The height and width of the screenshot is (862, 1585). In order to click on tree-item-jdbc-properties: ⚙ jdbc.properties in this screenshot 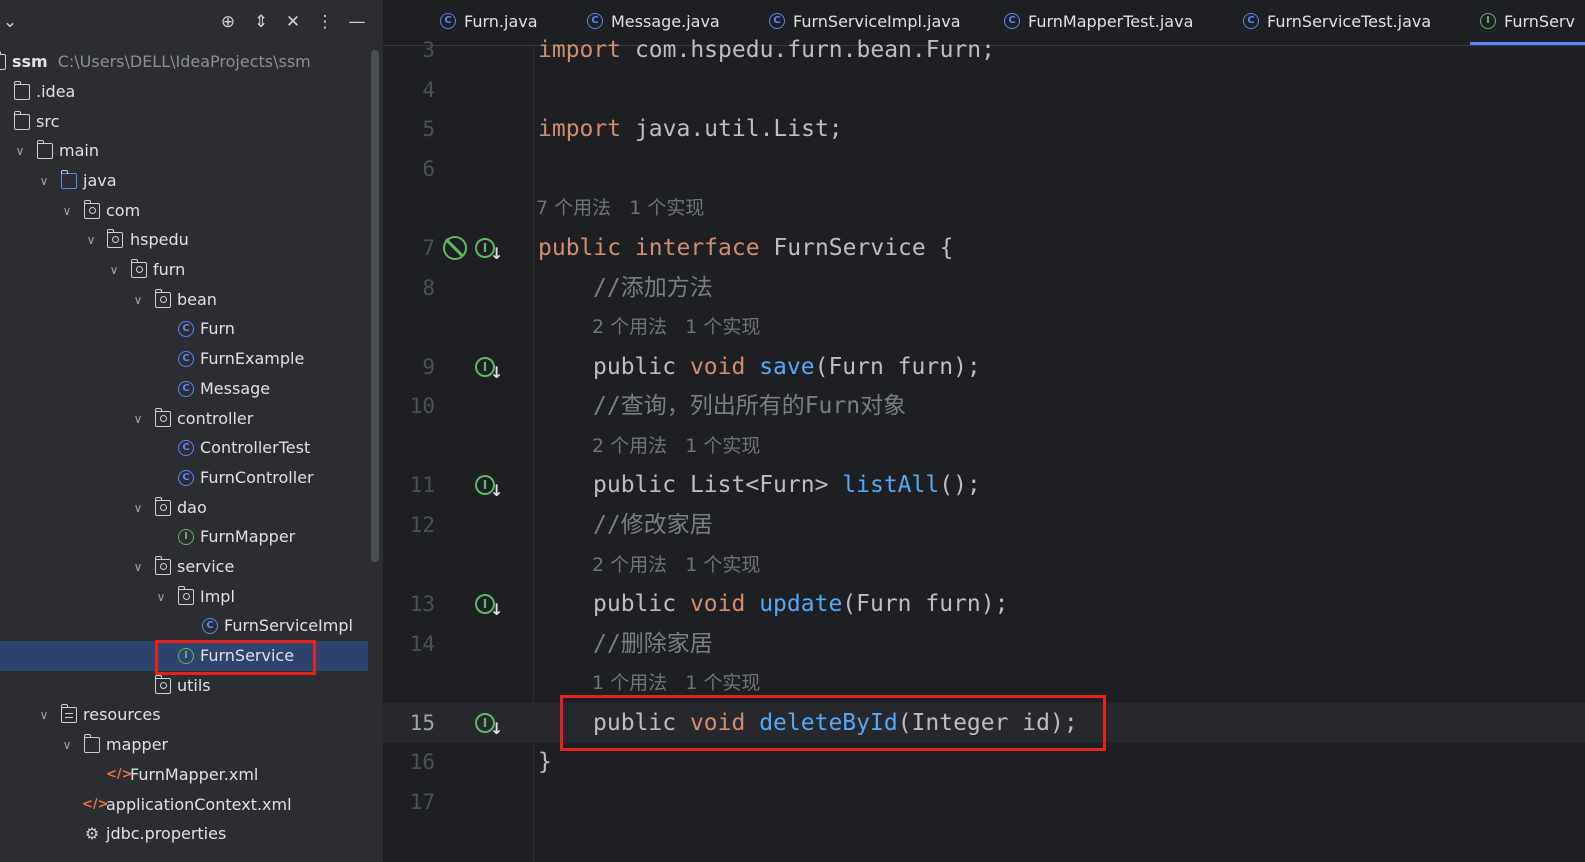, I will do `click(185, 834)`.